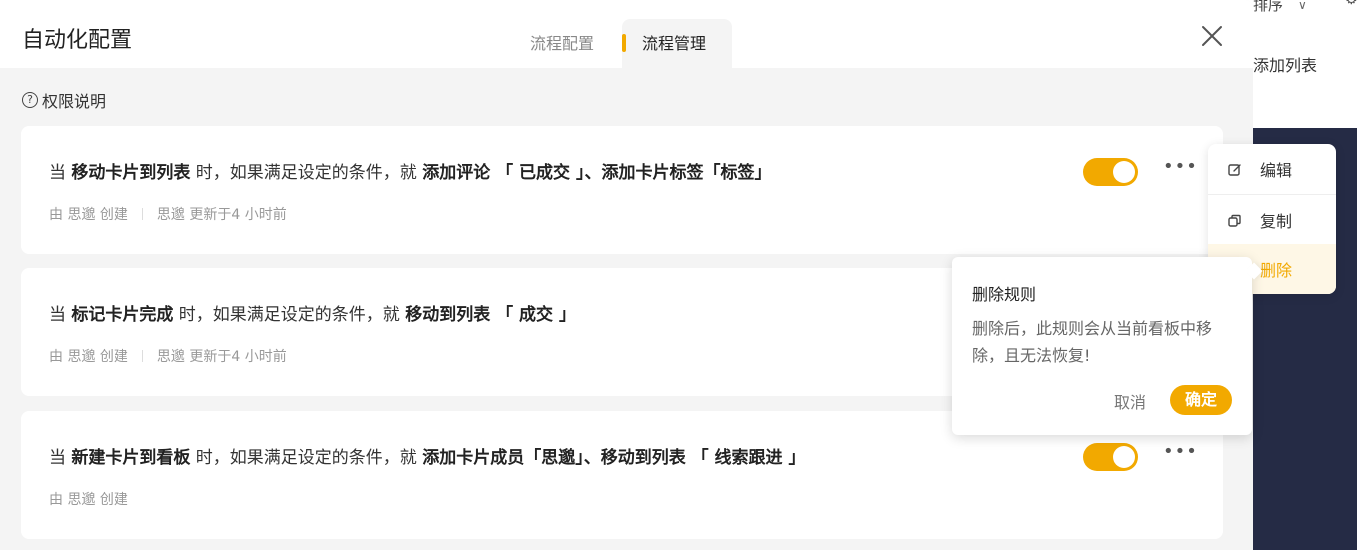 Image resolution: width=1357 pixels, height=550 pixels. What do you see at coordinates (490, 315) in the screenshot?
I see `rule-action: 移动到列表 「 成交 」` at bounding box center [490, 315].